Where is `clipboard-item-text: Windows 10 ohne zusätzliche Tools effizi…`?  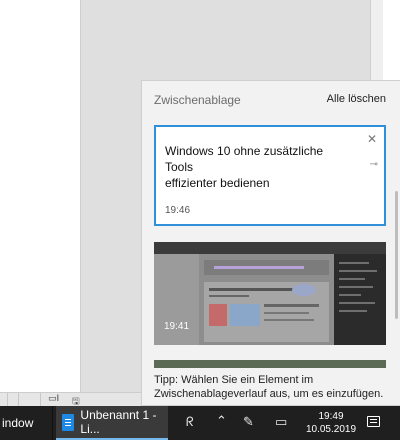 clipboard-item-text: Windows 10 ohne zusätzliche Tools effizi… is located at coordinates (244, 167).